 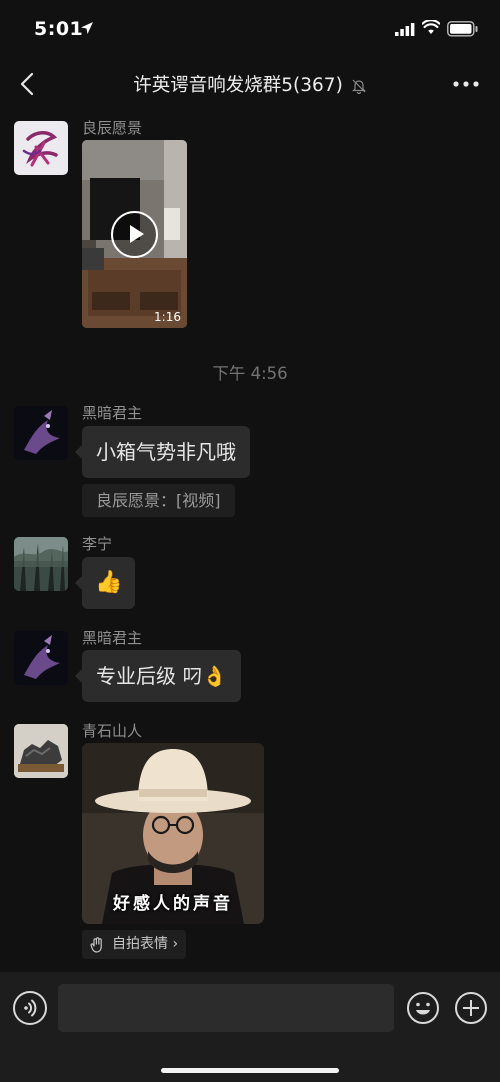 What do you see at coordinates (238, 85) in the screenshot?
I see `chat-title: 许英谔音响发烧群5(367)` at bounding box center [238, 85].